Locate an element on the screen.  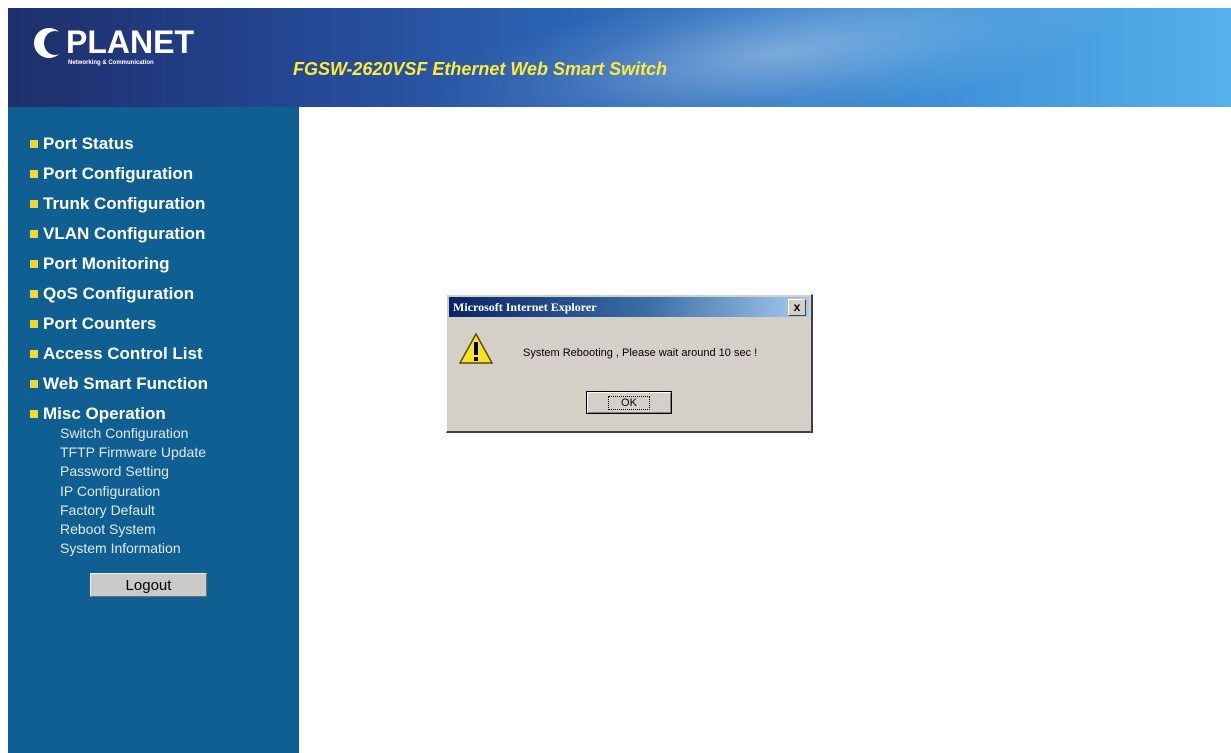
submenu-switch-configuration: Switch Configuration is located at coordinates (133, 433).